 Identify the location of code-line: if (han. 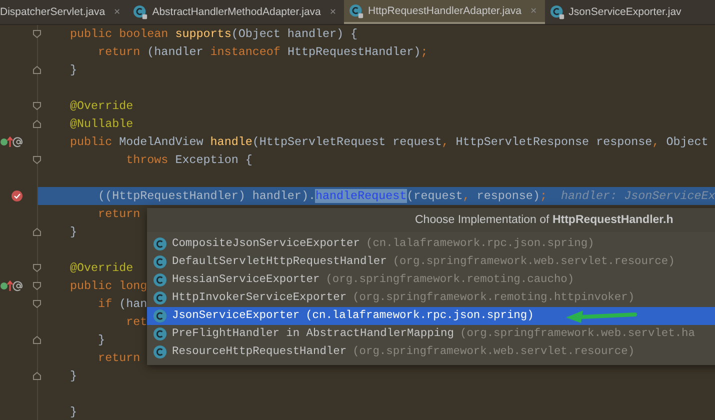
(122, 304).